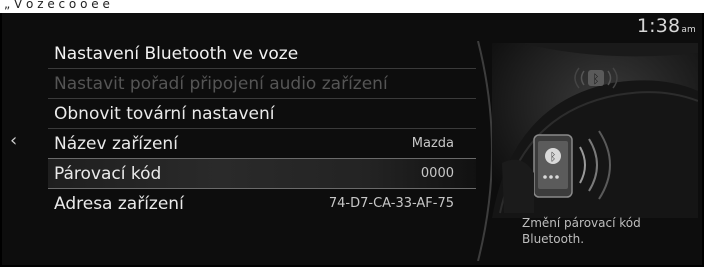 Image resolution: width=704 pixels, height=267 pixels. What do you see at coordinates (57, 5) in the screenshot?
I see `top-strip-text: „ V o z e c o o e e` at bounding box center [57, 5].